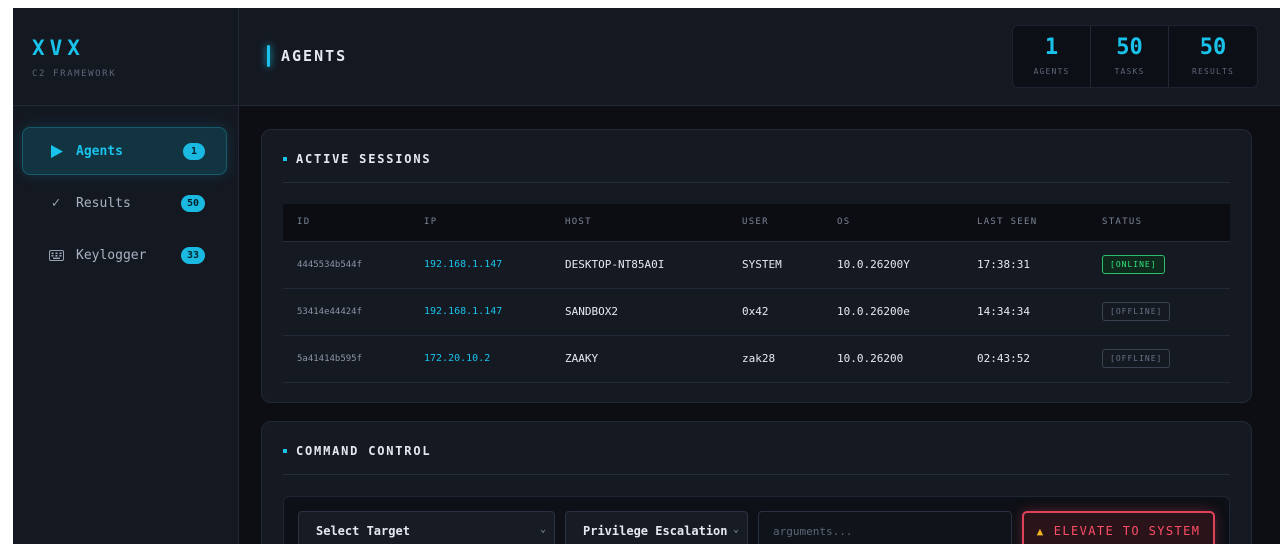 The image size is (1280, 544). Describe the element at coordinates (756, 448) in the screenshot. I see `panel-header: COMMAND CONTROL` at that location.